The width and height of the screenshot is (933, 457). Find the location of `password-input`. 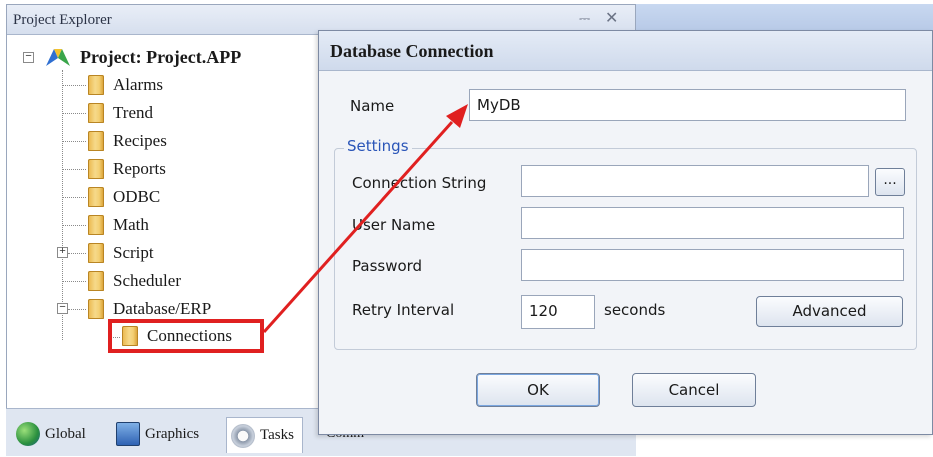

password-input is located at coordinates (712, 265).